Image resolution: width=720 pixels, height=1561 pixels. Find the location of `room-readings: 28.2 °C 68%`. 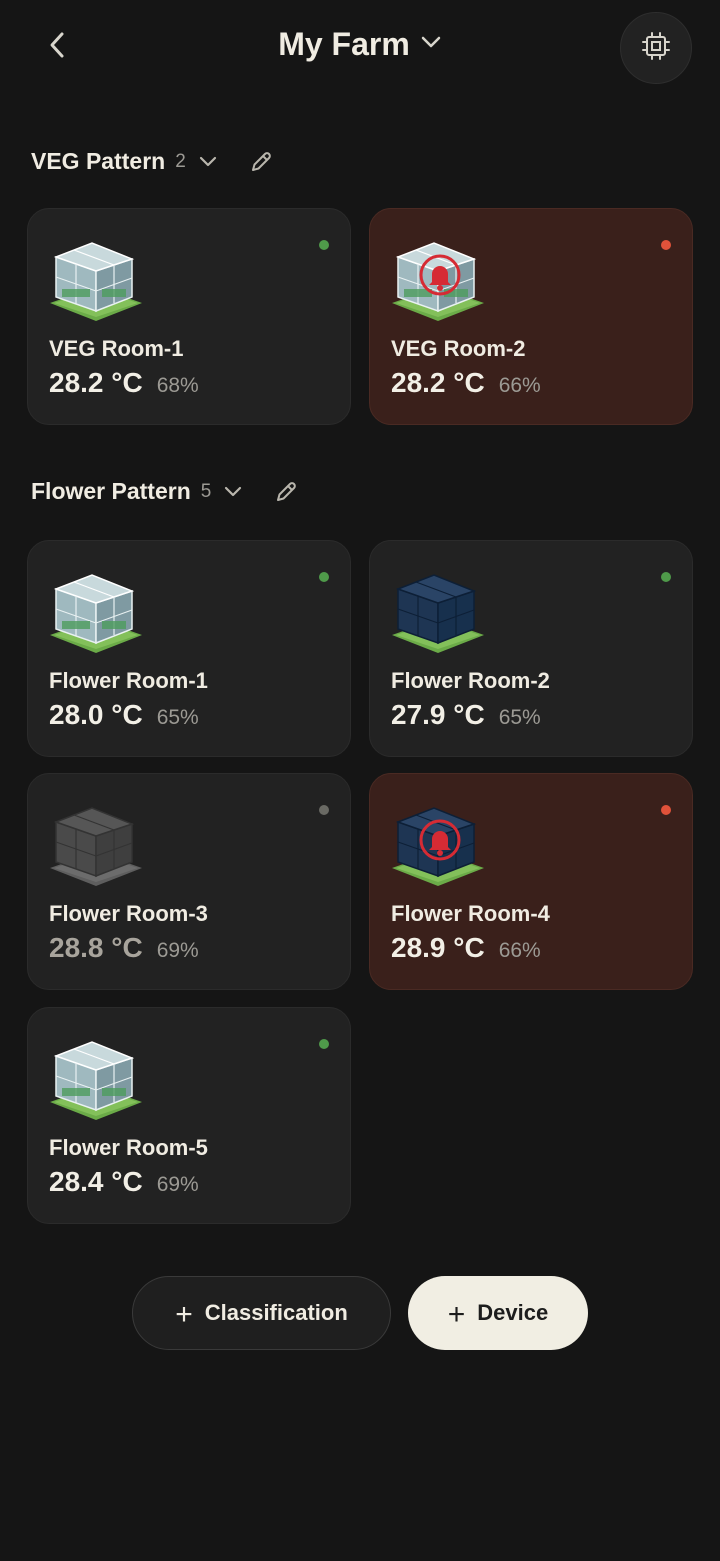

room-readings: 28.2 °C 68% is located at coordinates (124, 383).